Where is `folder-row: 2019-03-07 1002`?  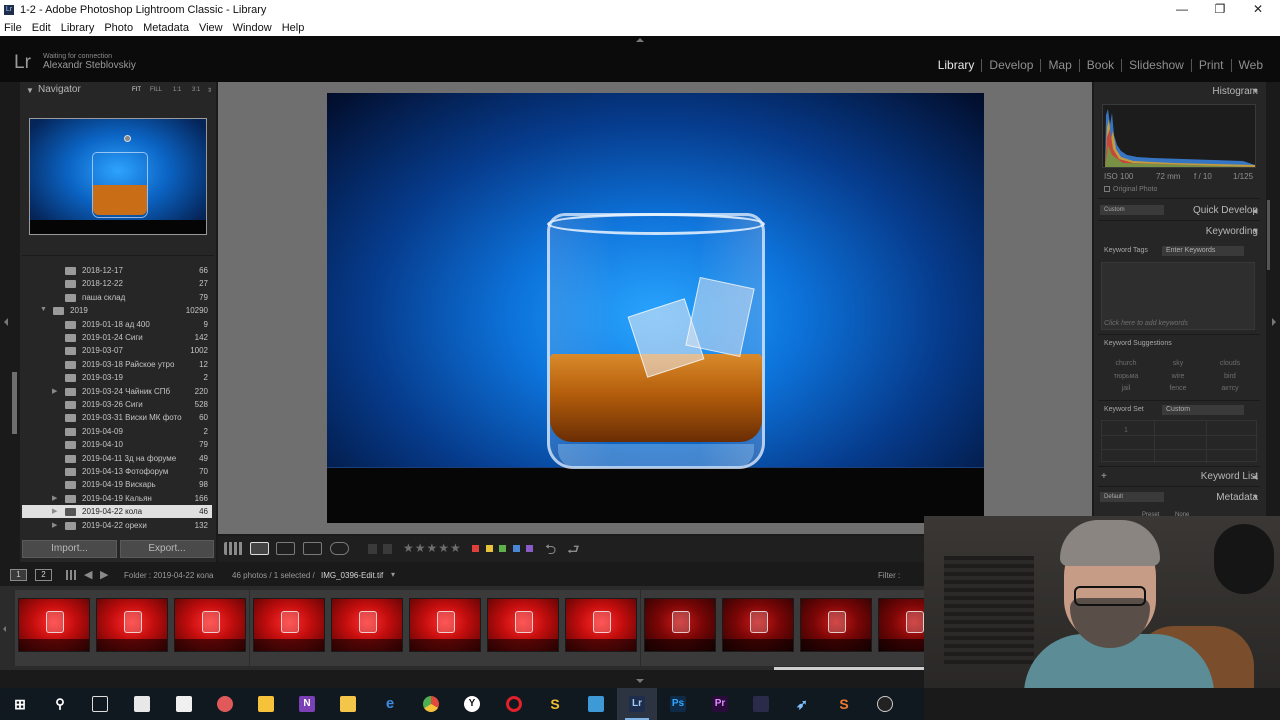 folder-row: 2019-03-07 1002 is located at coordinates (117, 350).